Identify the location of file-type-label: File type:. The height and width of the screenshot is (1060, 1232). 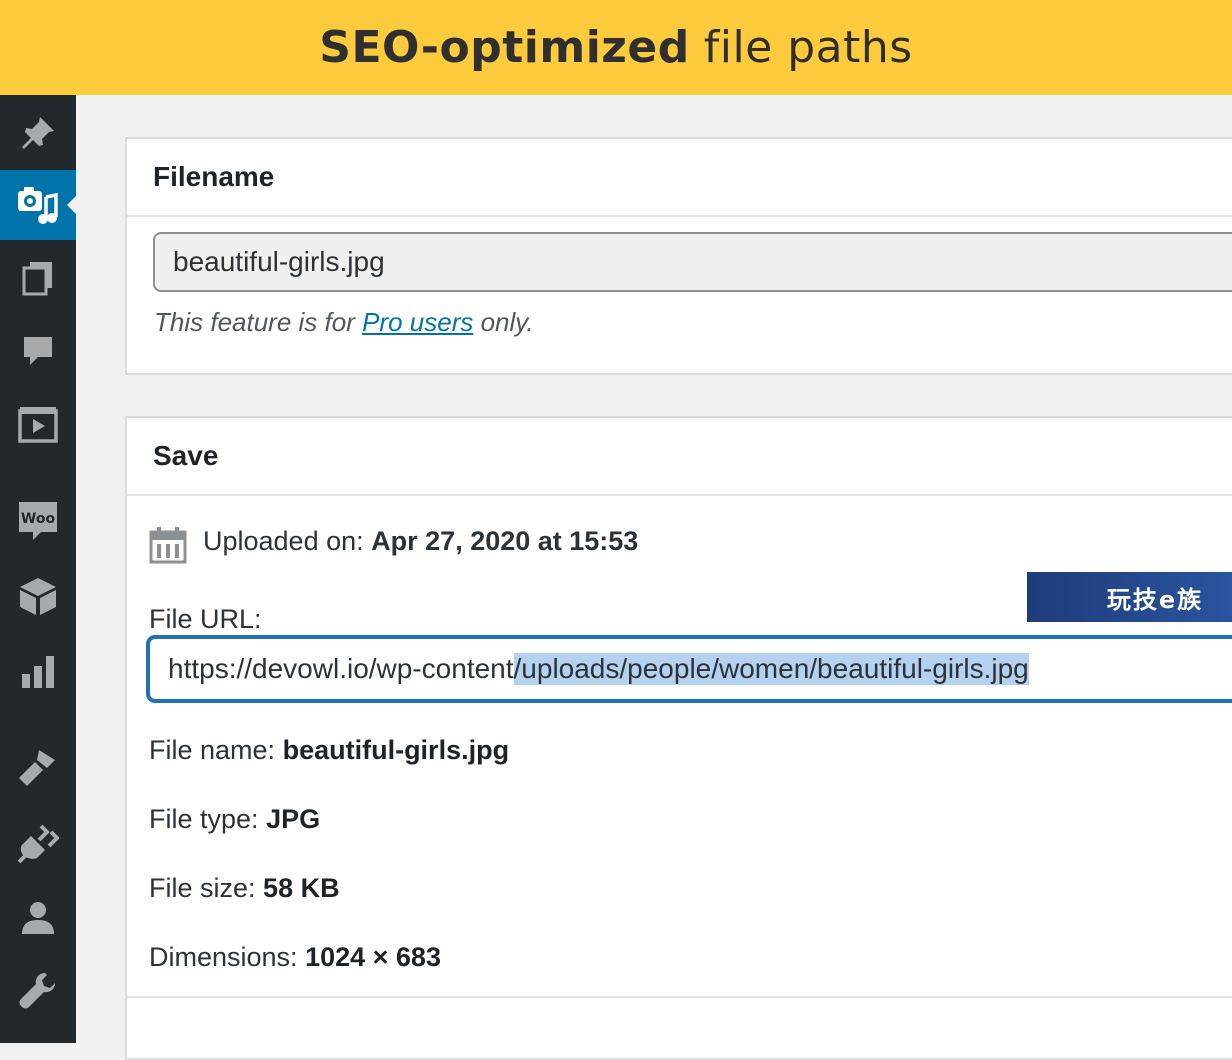
(204, 819).